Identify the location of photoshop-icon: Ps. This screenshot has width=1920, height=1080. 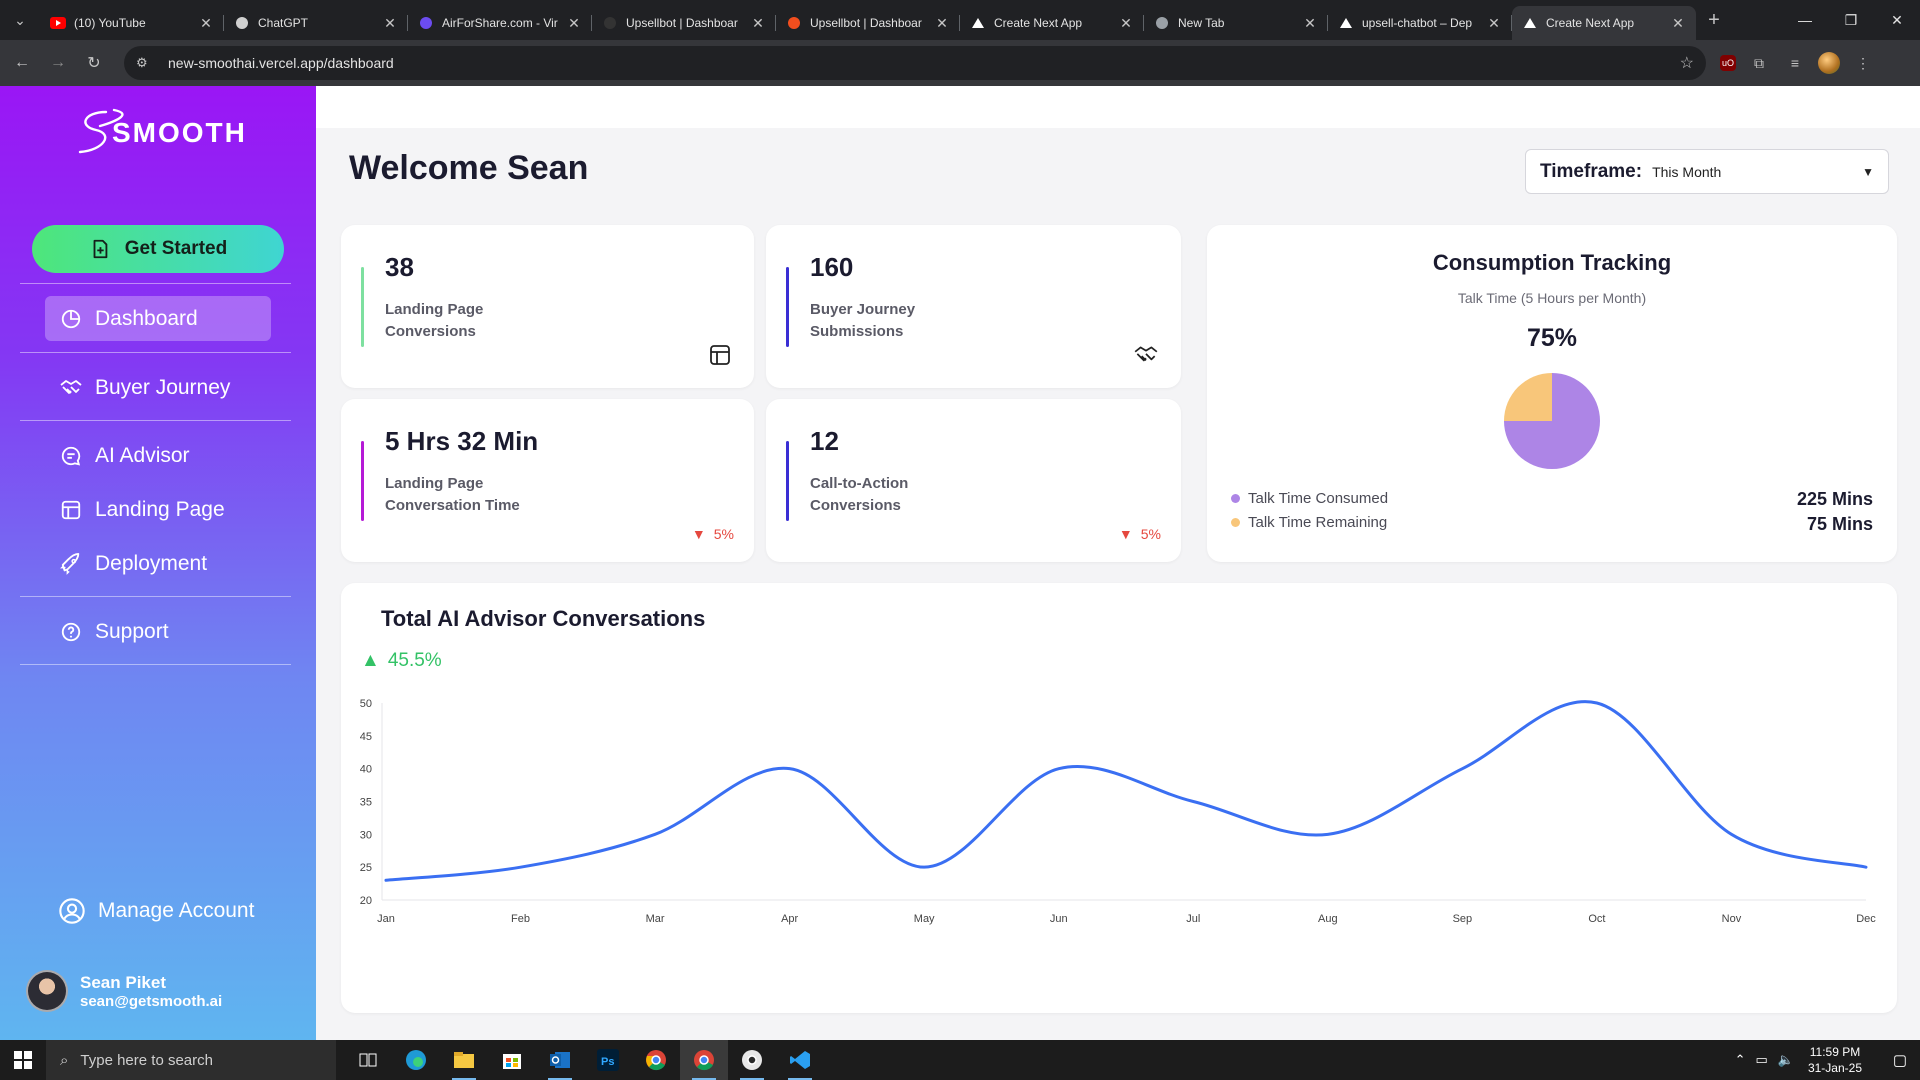
(608, 1060).